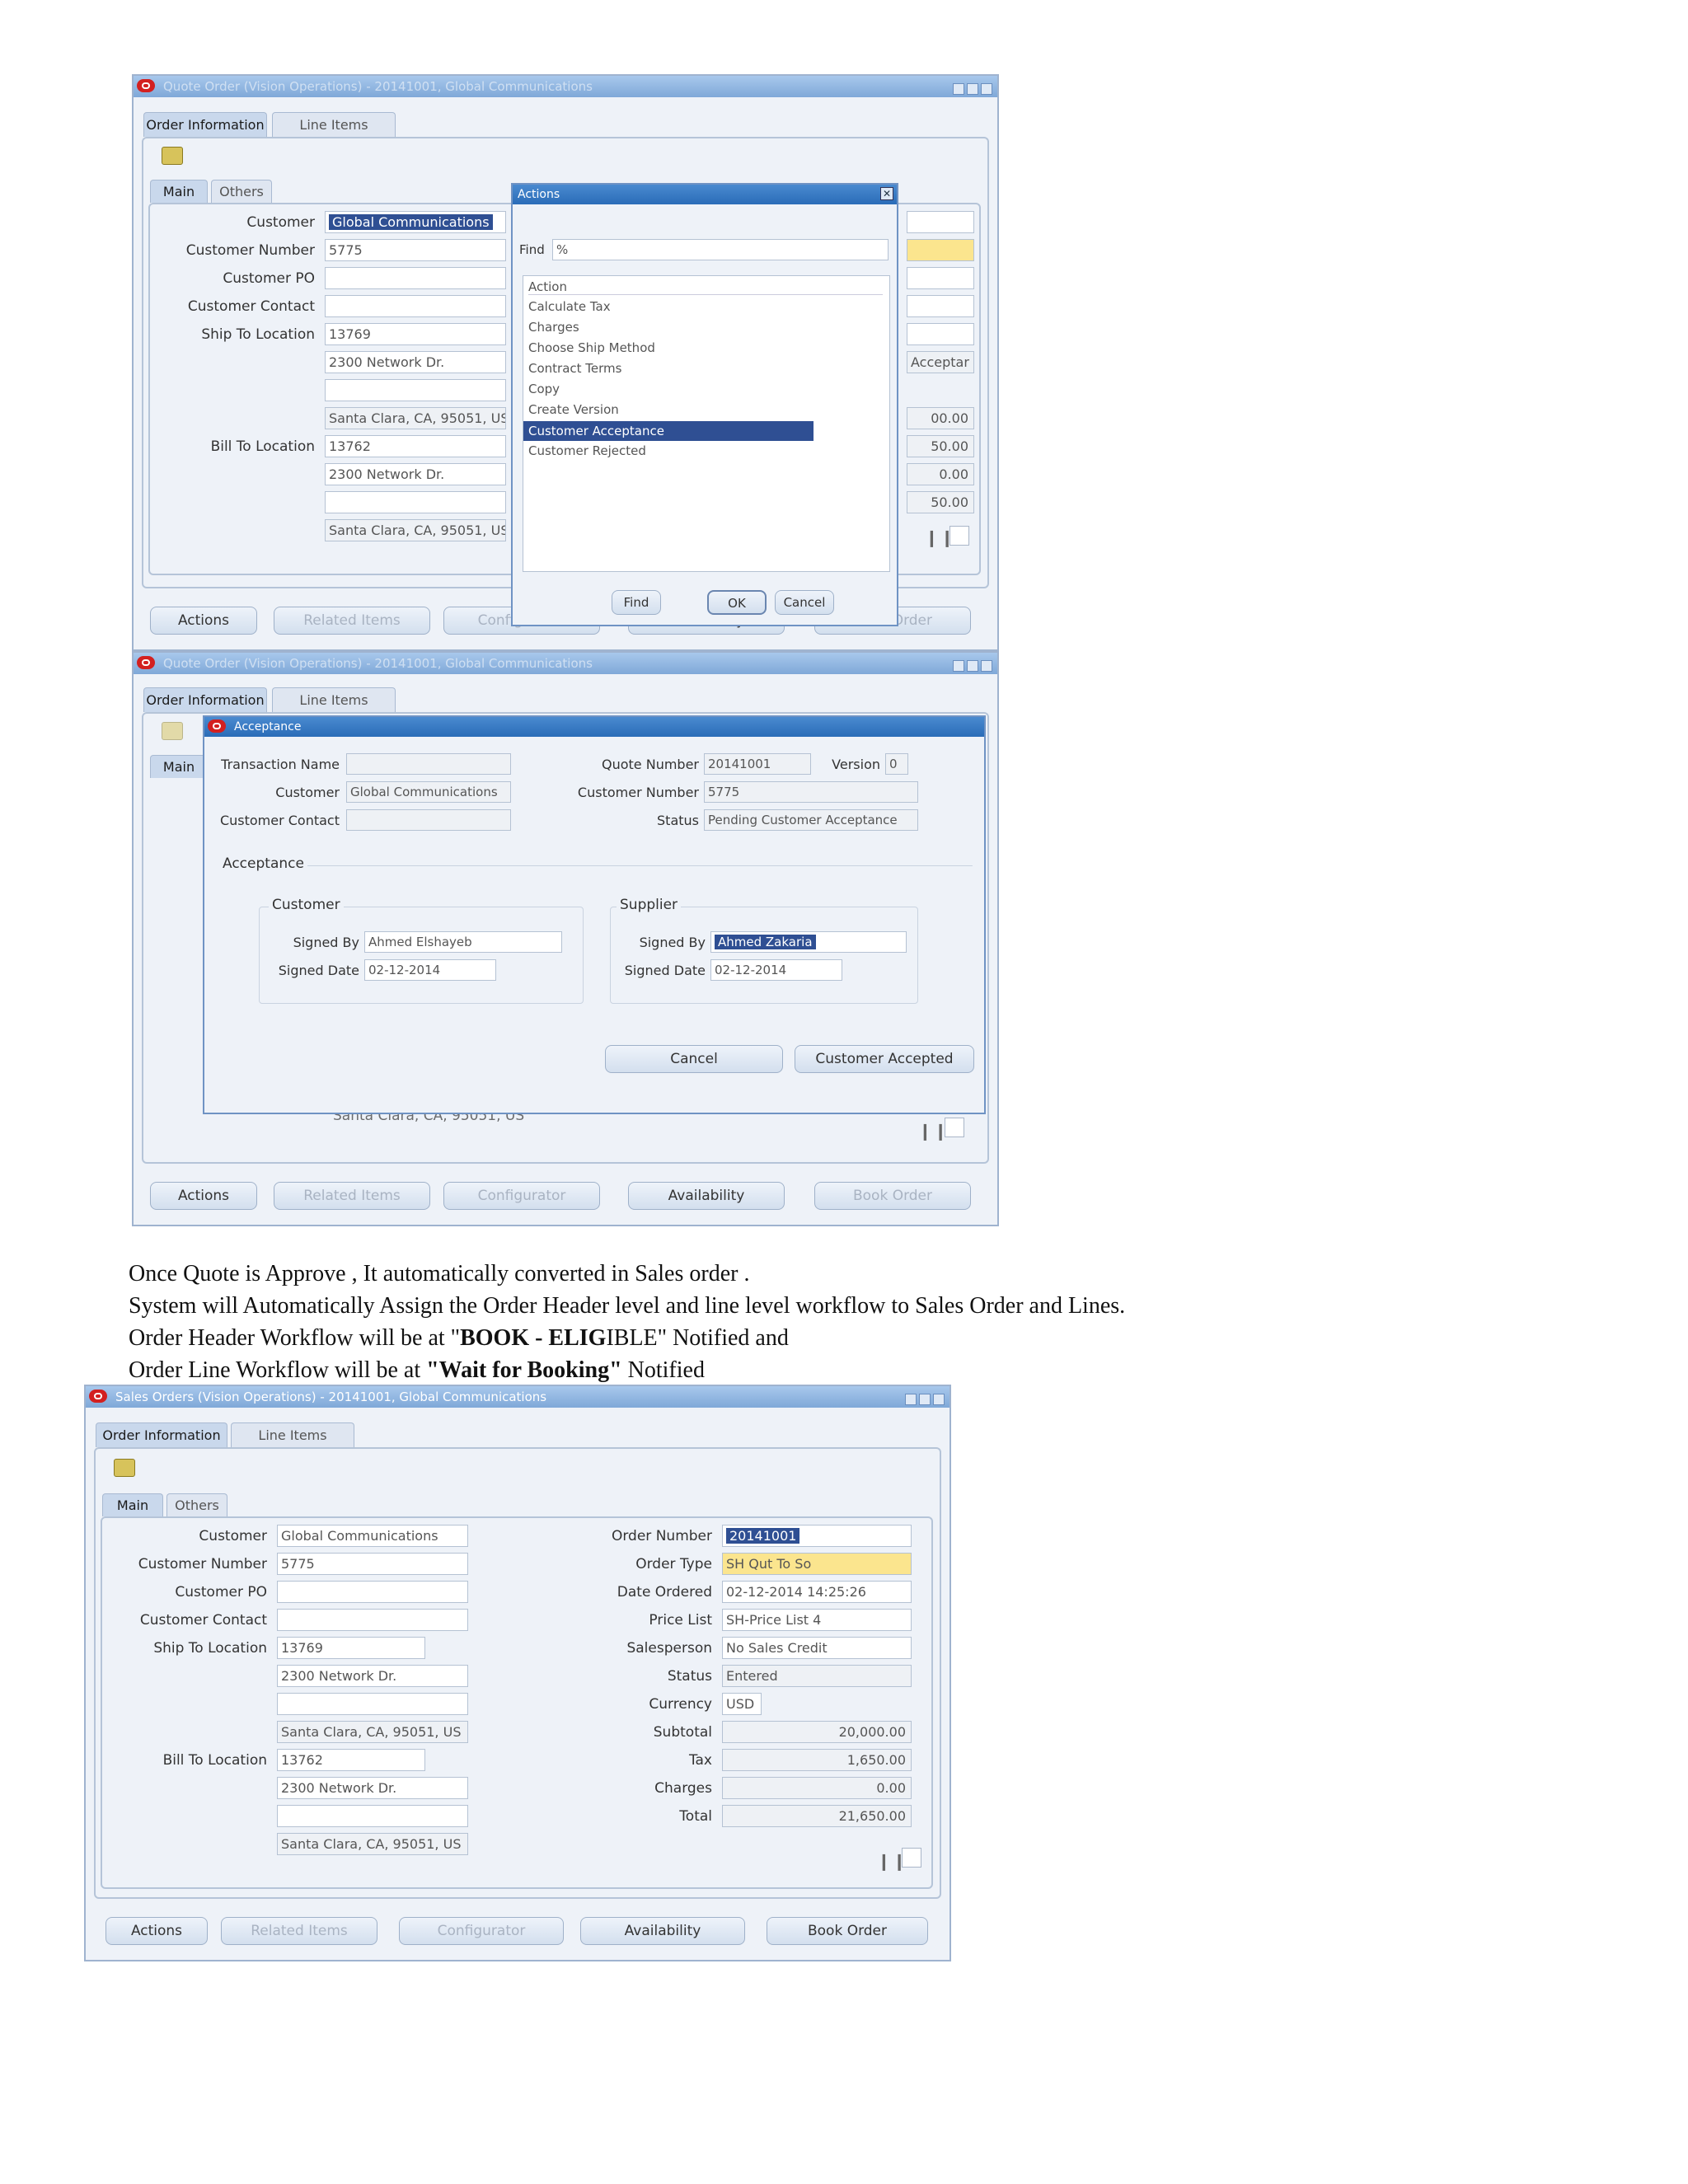 Image resolution: width=1688 pixels, height=2184 pixels. What do you see at coordinates (817, 1788) in the screenshot?
I see `charges-field: 0.00` at bounding box center [817, 1788].